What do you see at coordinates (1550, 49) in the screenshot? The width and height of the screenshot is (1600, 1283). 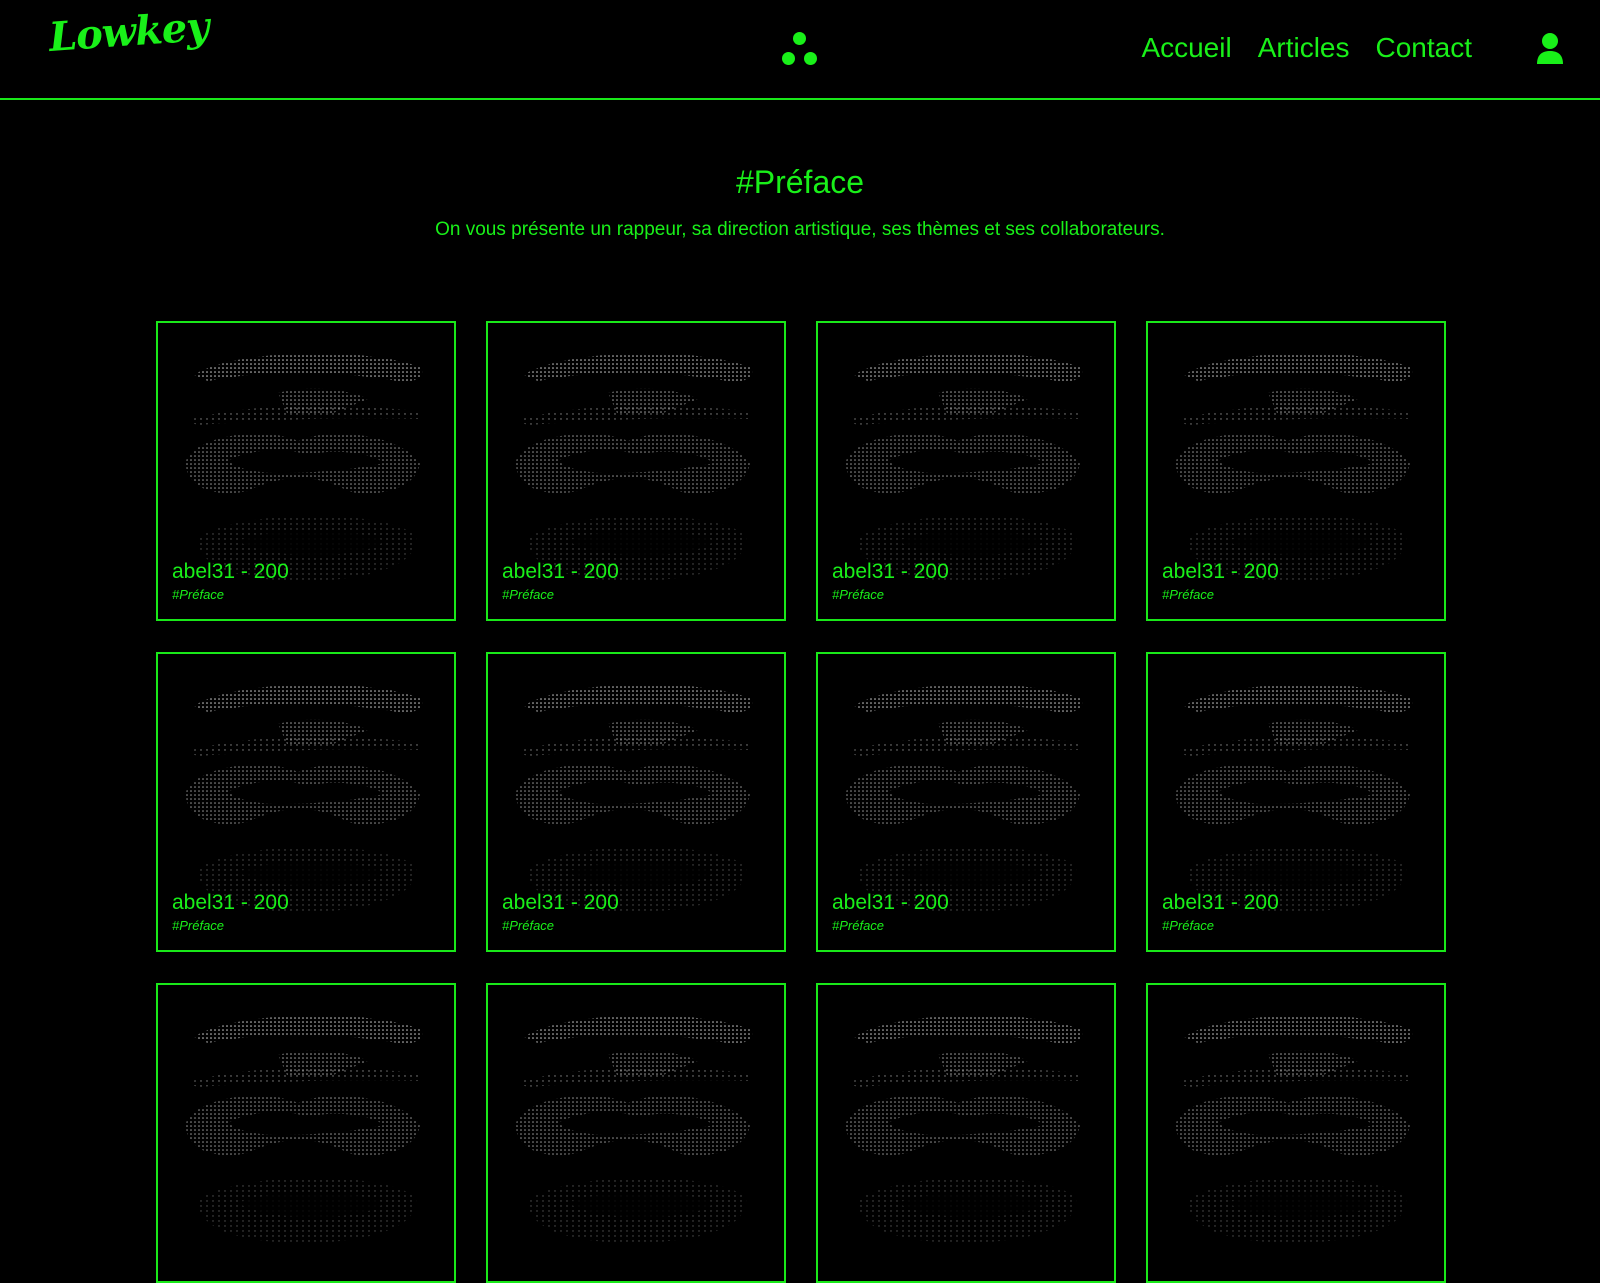 I see `user-icon` at bounding box center [1550, 49].